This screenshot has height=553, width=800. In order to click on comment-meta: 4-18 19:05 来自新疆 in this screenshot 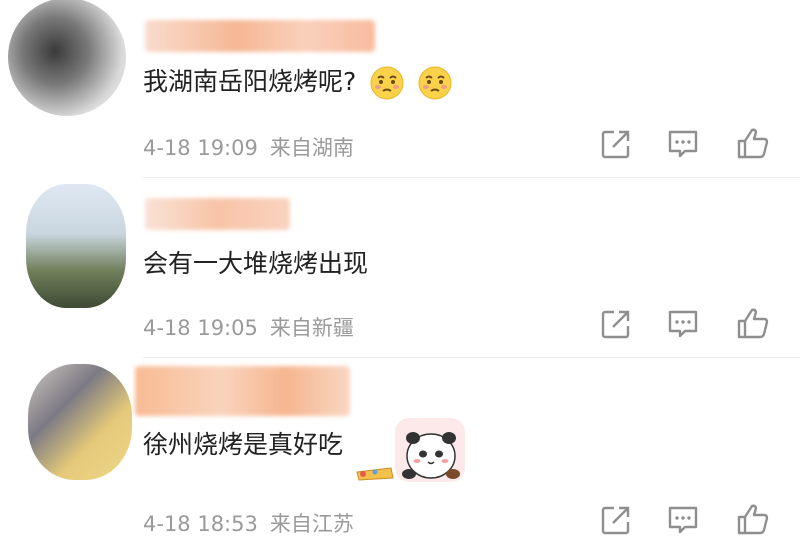, I will do `click(248, 327)`.